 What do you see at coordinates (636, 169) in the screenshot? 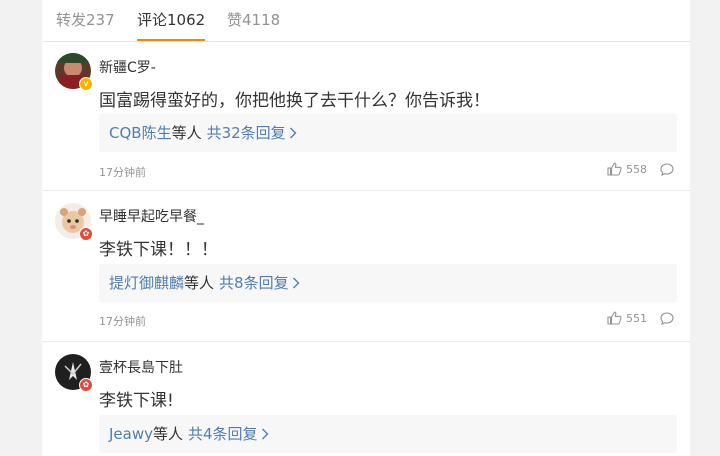
I see `like-count: 558` at bounding box center [636, 169].